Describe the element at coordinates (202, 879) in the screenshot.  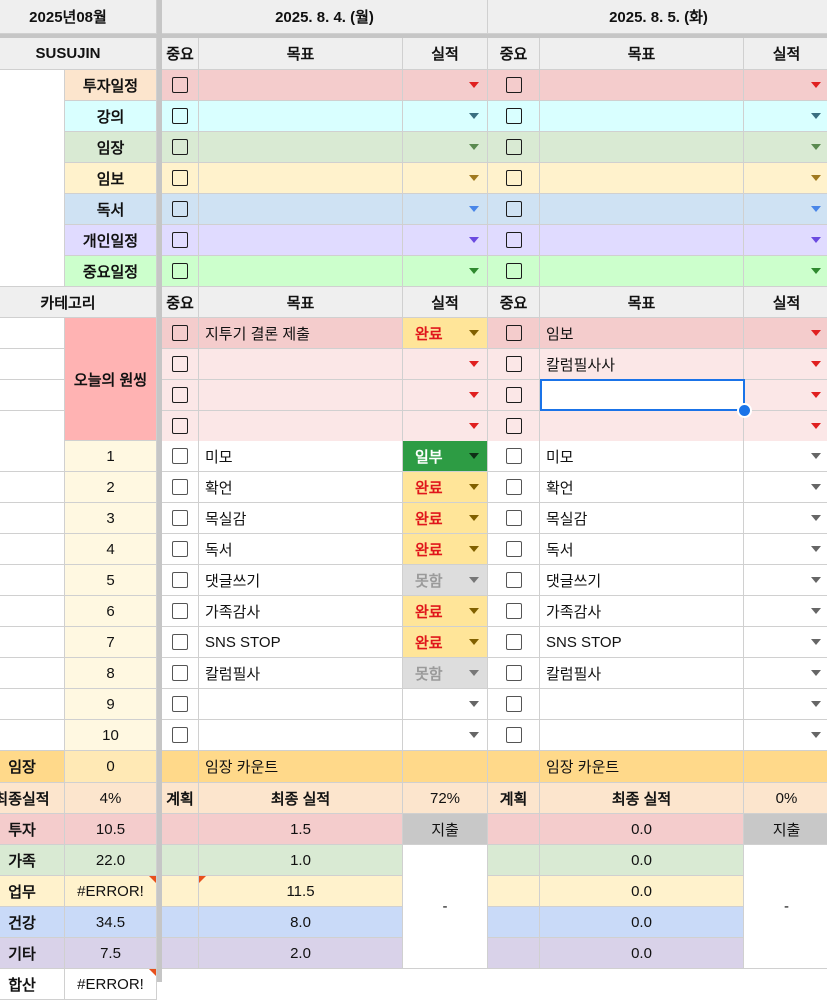
I see `note-icon` at that location.